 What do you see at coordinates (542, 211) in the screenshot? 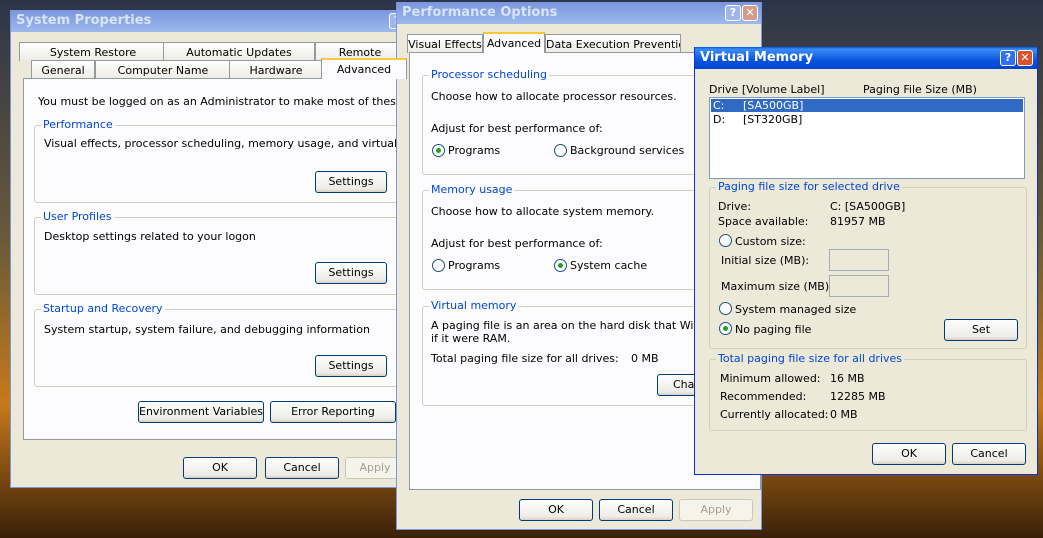
I see `group-description: Choose how to allocate system memory.` at bounding box center [542, 211].